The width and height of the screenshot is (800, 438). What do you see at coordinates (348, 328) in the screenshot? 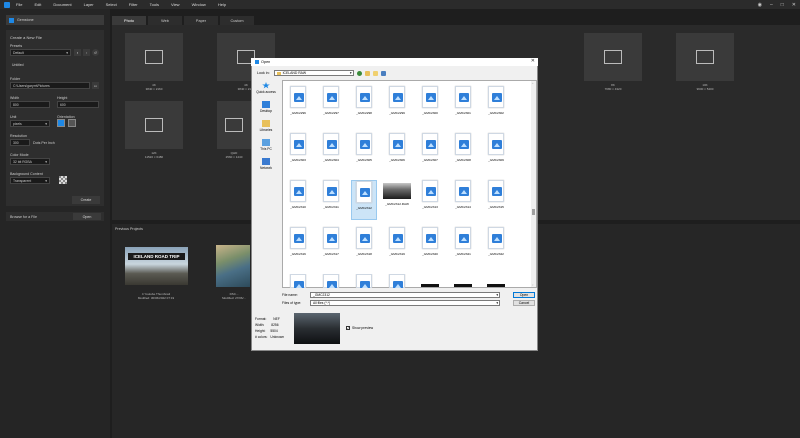
I see `show-preview-checkbox: ✓` at bounding box center [348, 328].